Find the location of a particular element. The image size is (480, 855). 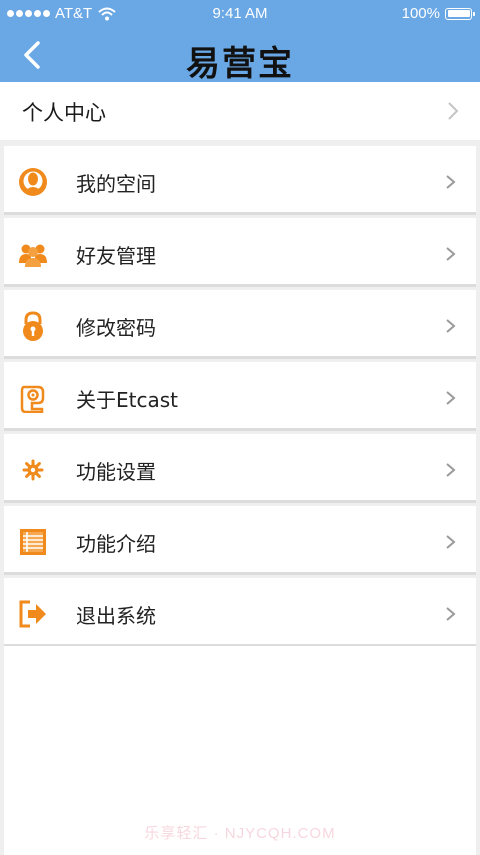

battery-percent: 100% is located at coordinates (420, 13).